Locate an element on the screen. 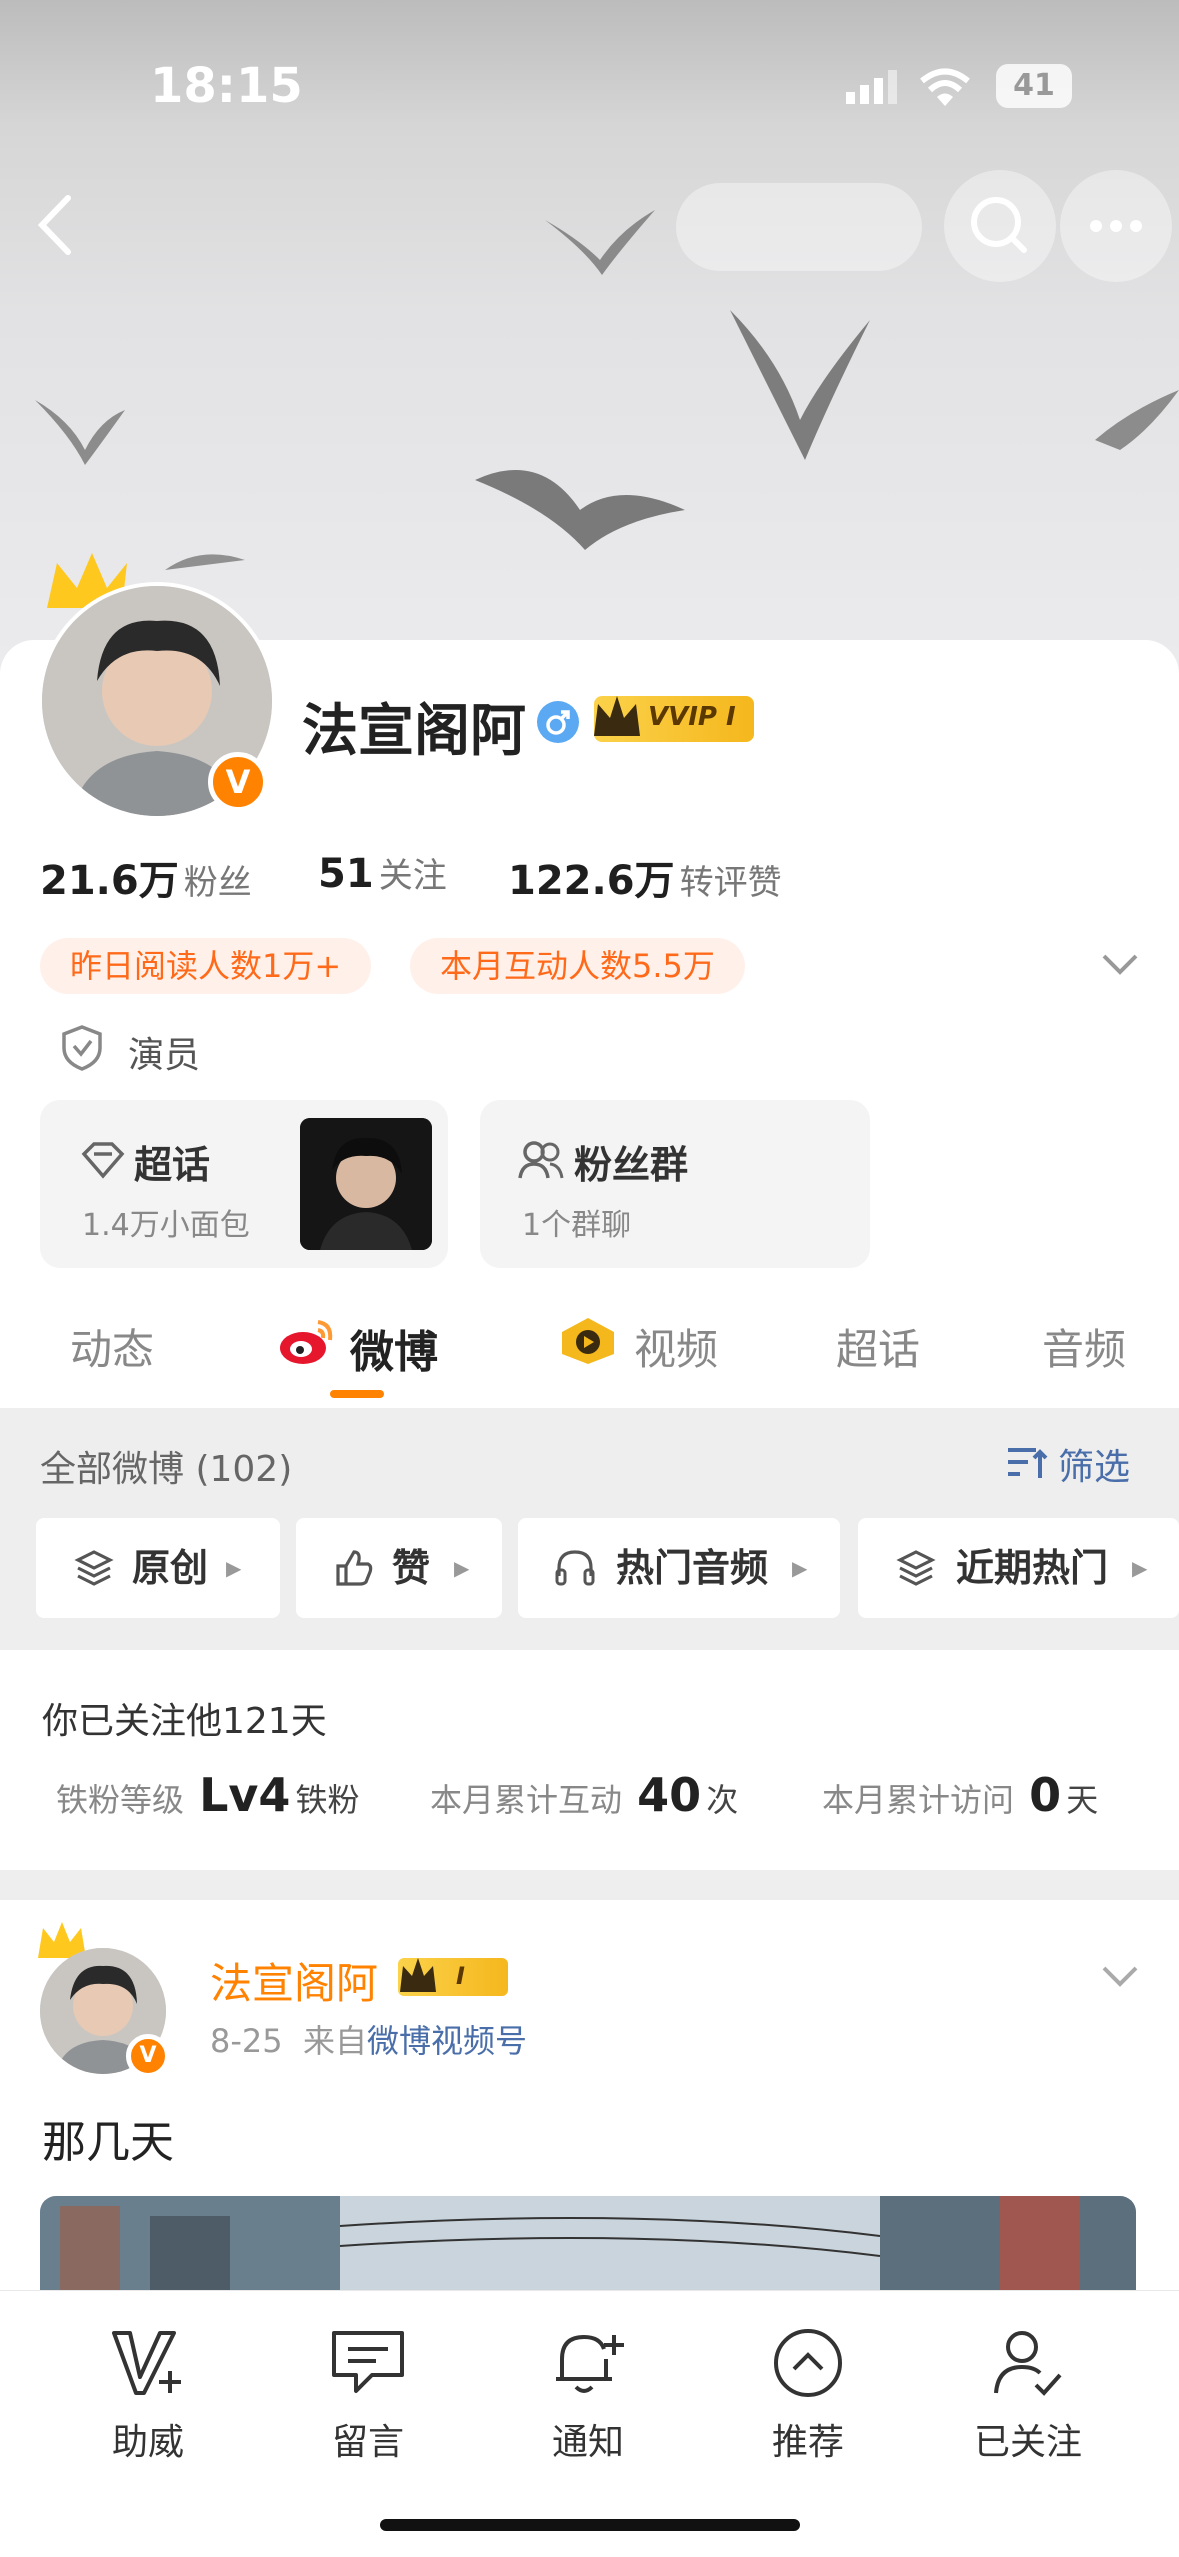 The image size is (1179, 2557). supertopic-title: 超话 is located at coordinates (172, 1165).